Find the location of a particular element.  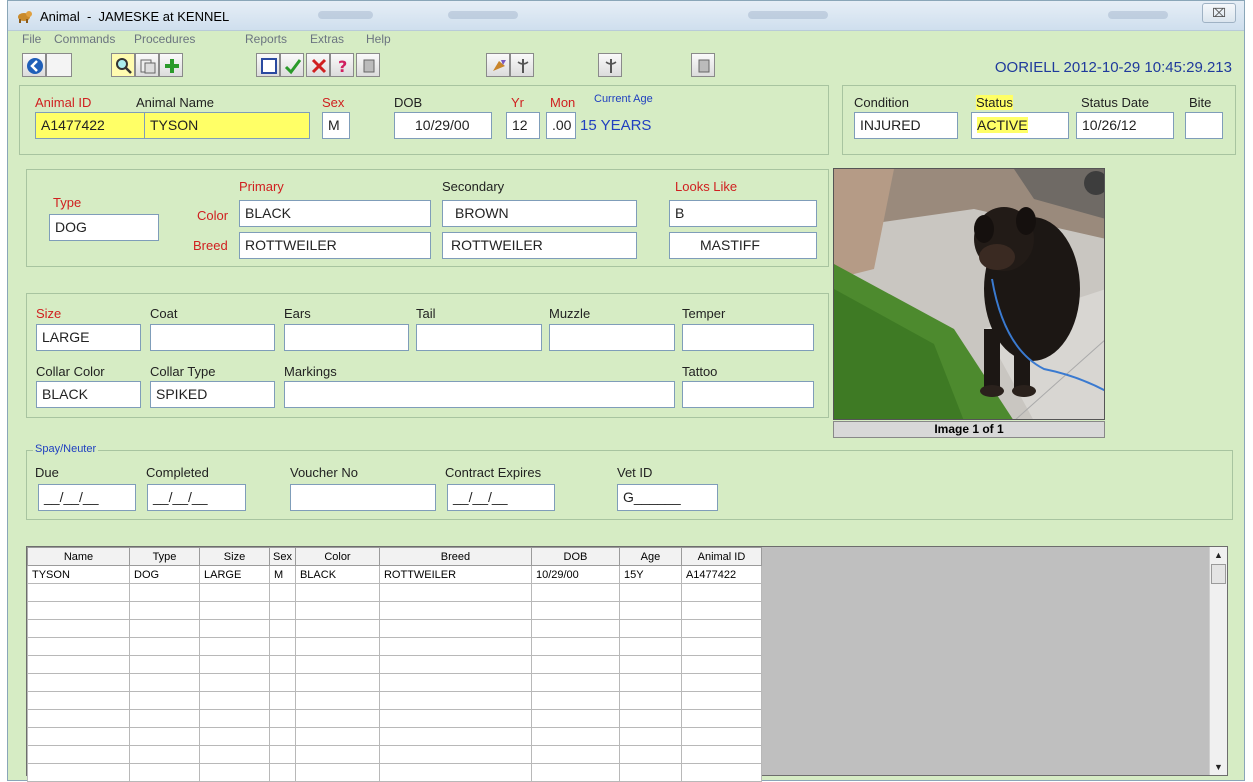

add-button is located at coordinates (171, 65).